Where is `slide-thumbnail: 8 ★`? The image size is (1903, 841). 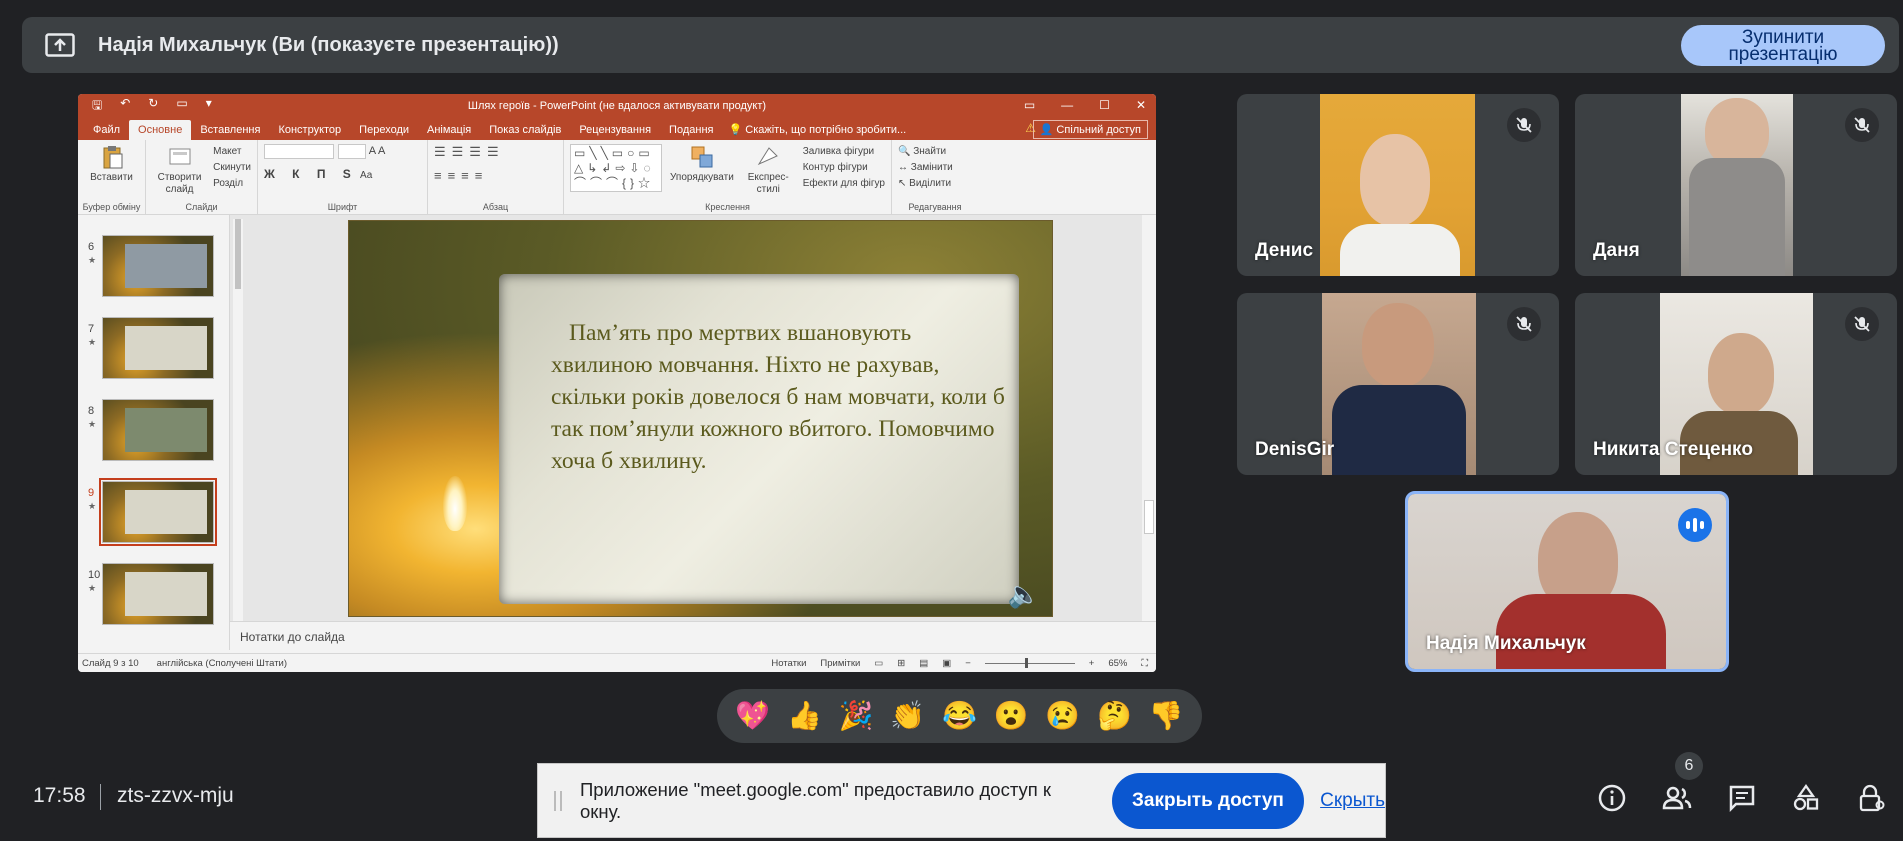 slide-thumbnail: 8 ★ is located at coordinates (153, 430).